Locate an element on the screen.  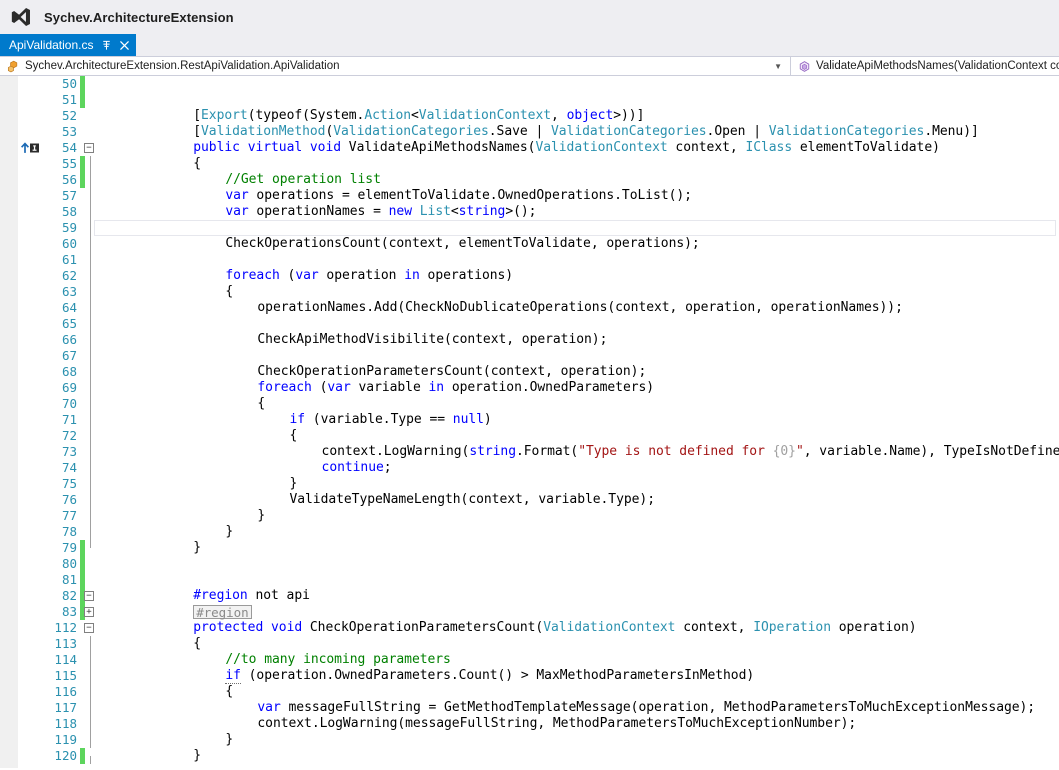
code-line: 71 if (variable.Type == null) is located at coordinates (529, 420).